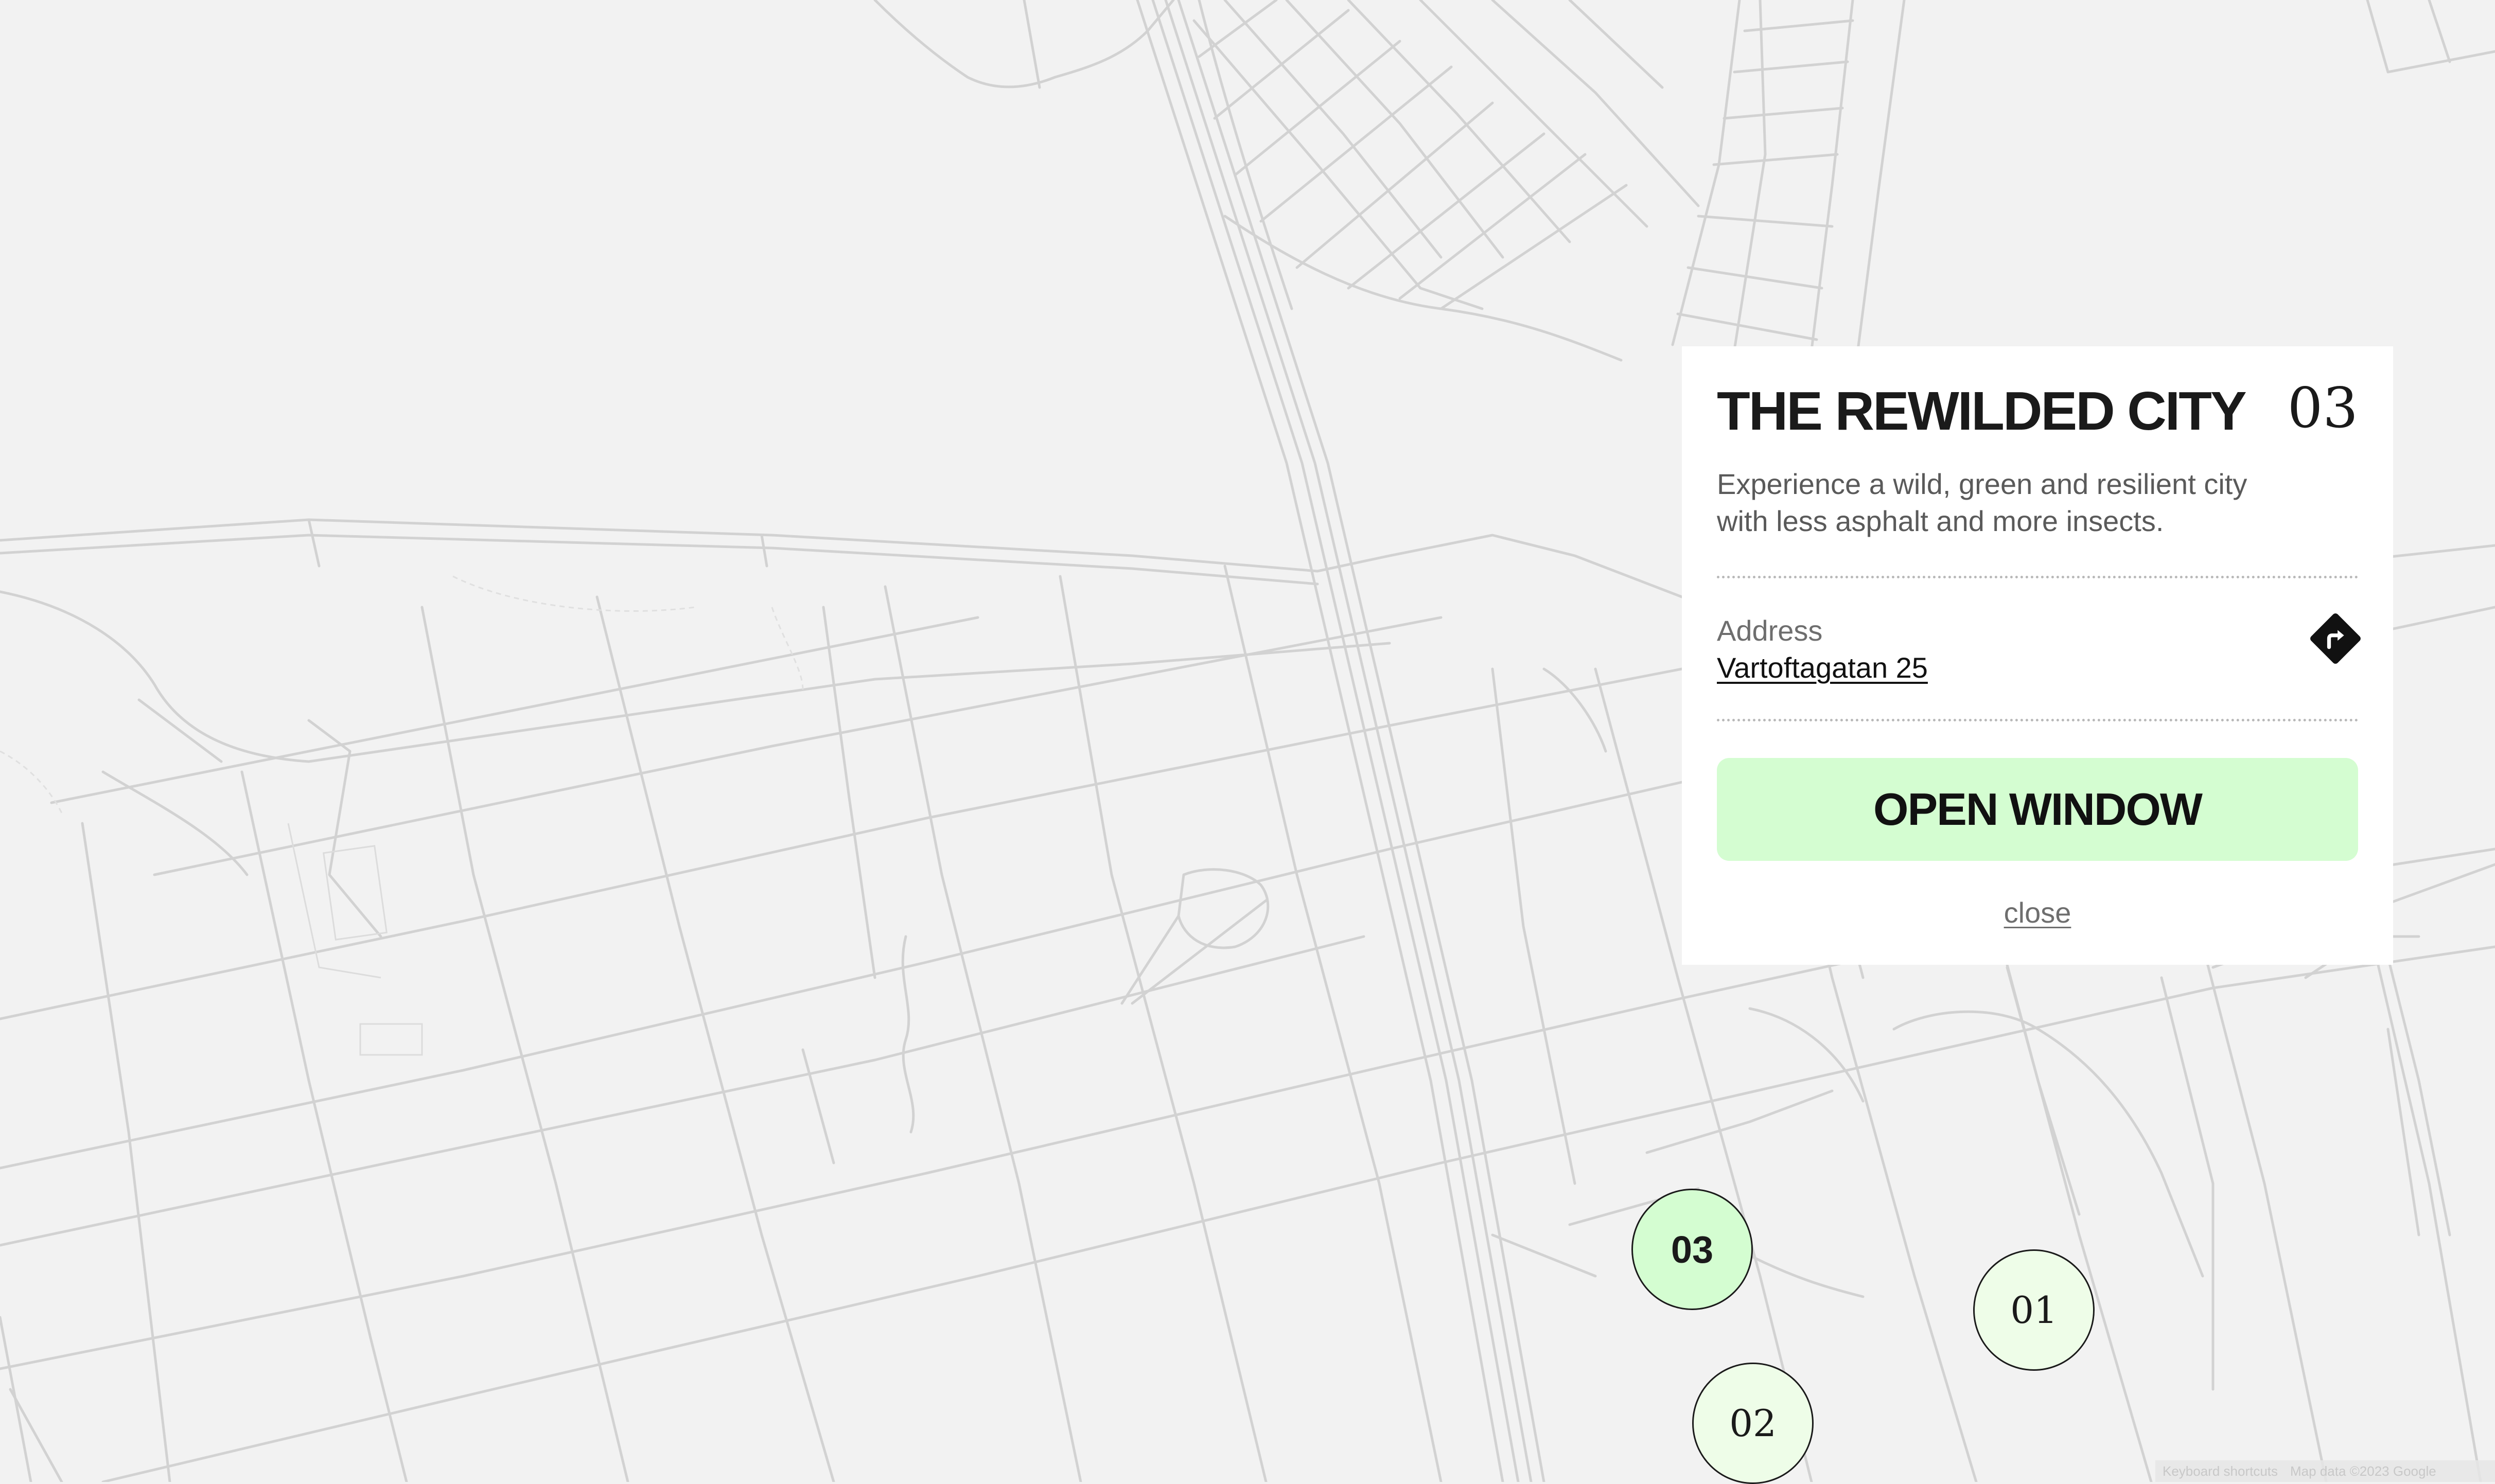 This screenshot has height=1484, width=2495. What do you see at coordinates (1770, 630) in the screenshot?
I see `address-label: Address` at bounding box center [1770, 630].